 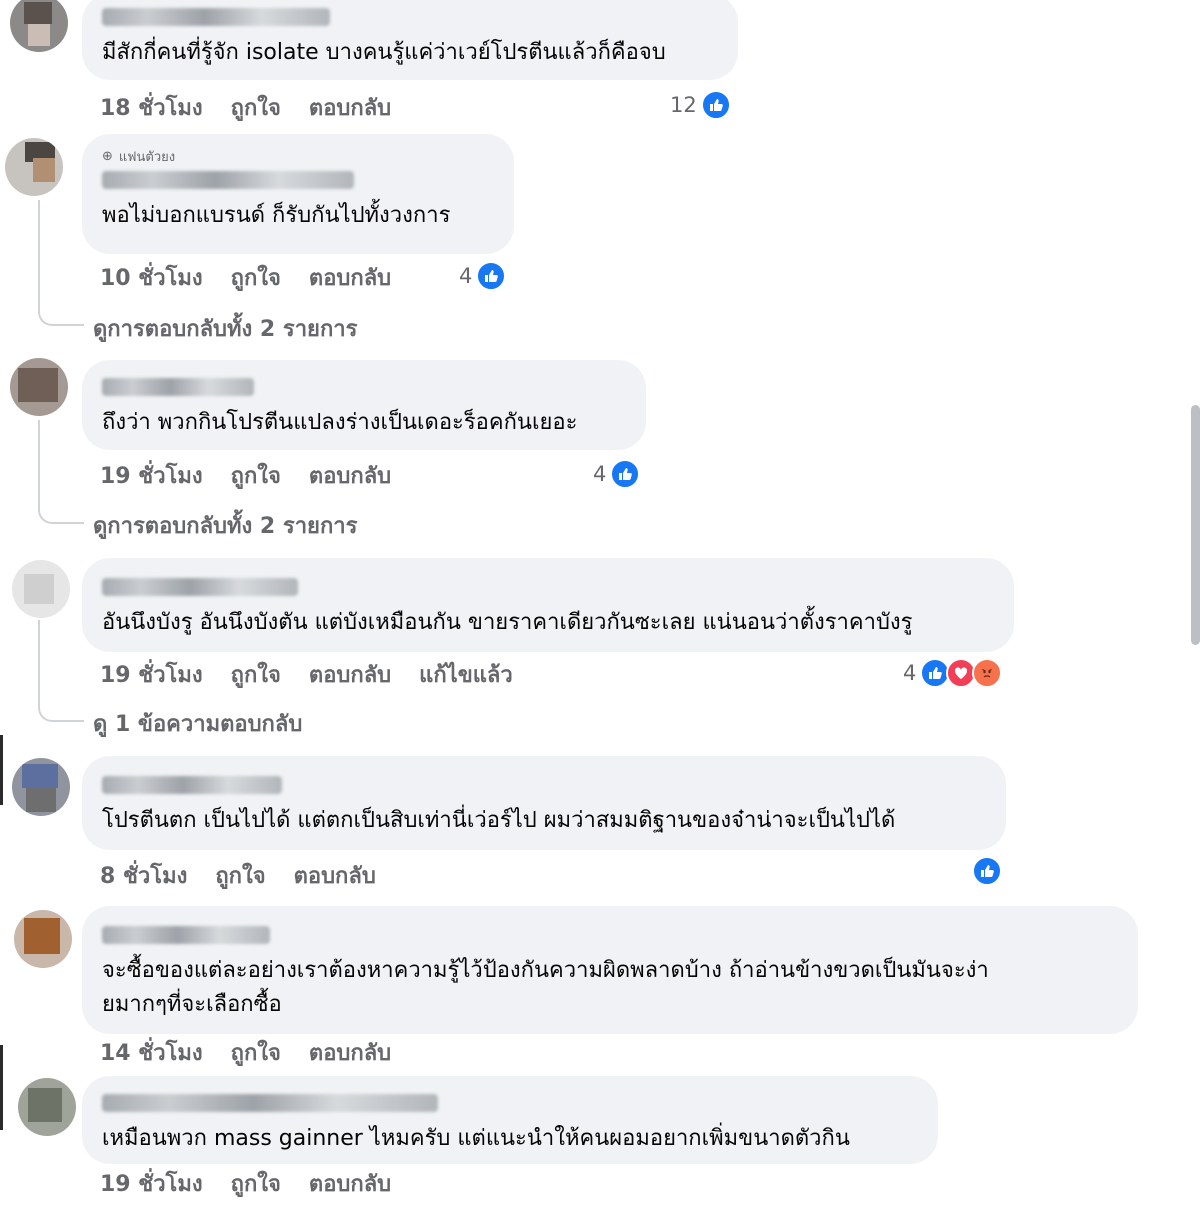 What do you see at coordinates (683, 105) in the screenshot?
I see `reaction-count: 12` at bounding box center [683, 105].